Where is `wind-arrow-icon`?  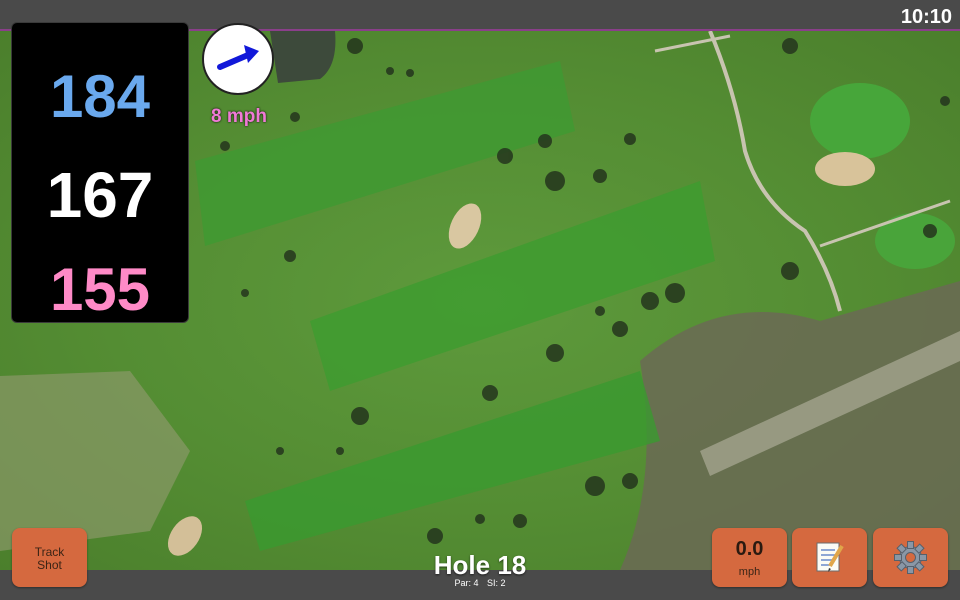
wind-arrow-icon is located at coordinates (238, 57).